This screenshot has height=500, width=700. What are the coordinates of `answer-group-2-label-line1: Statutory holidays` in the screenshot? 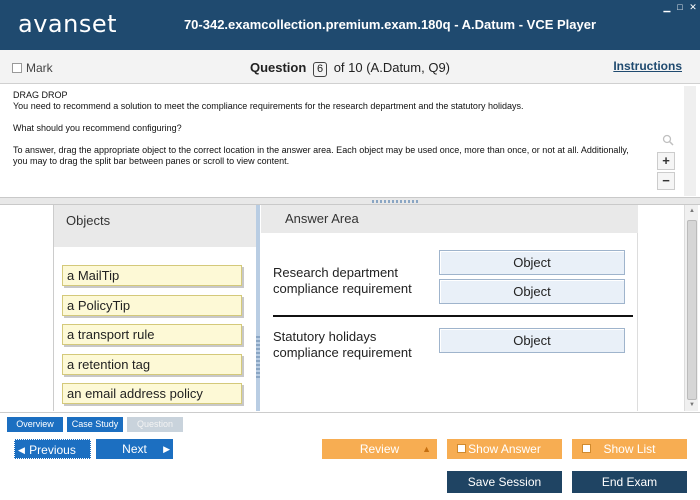 It's located at (325, 336).